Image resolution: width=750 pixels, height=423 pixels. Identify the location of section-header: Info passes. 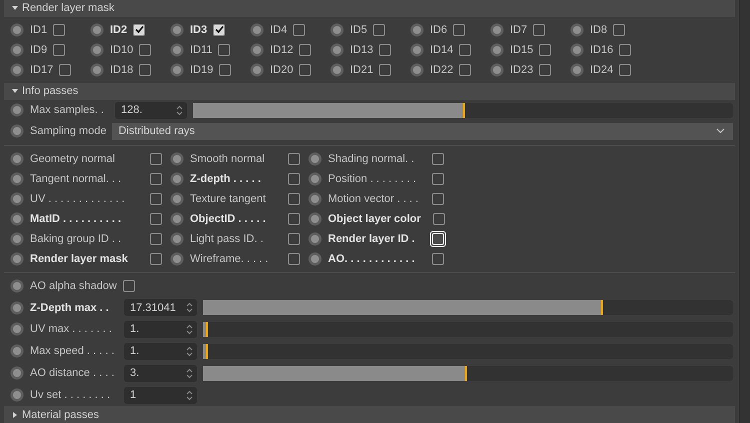
(369, 91).